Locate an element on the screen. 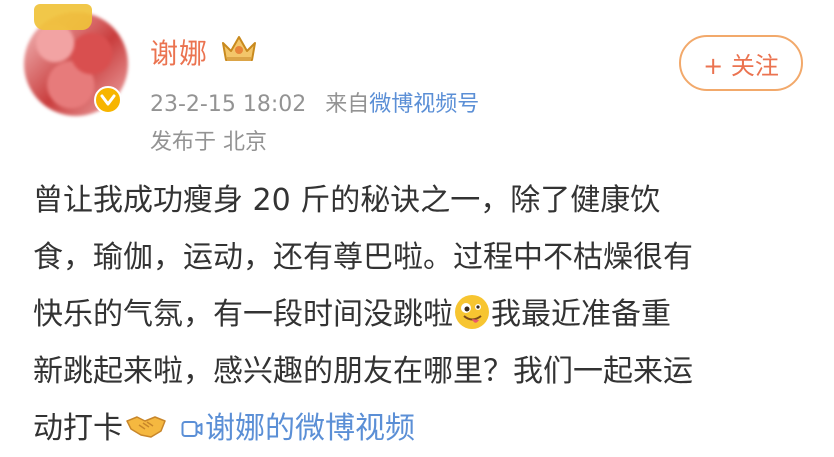 The image size is (834, 457). video-icon is located at coordinates (192, 429).